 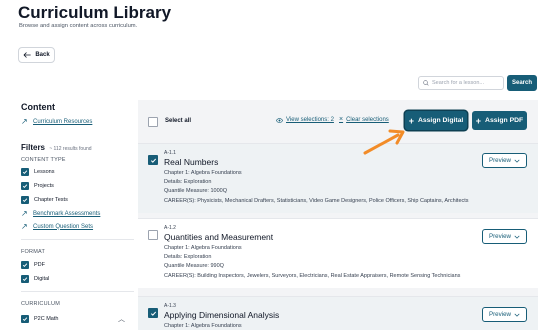 What do you see at coordinates (467, 83) in the screenshot?
I see `search-input` at bounding box center [467, 83].